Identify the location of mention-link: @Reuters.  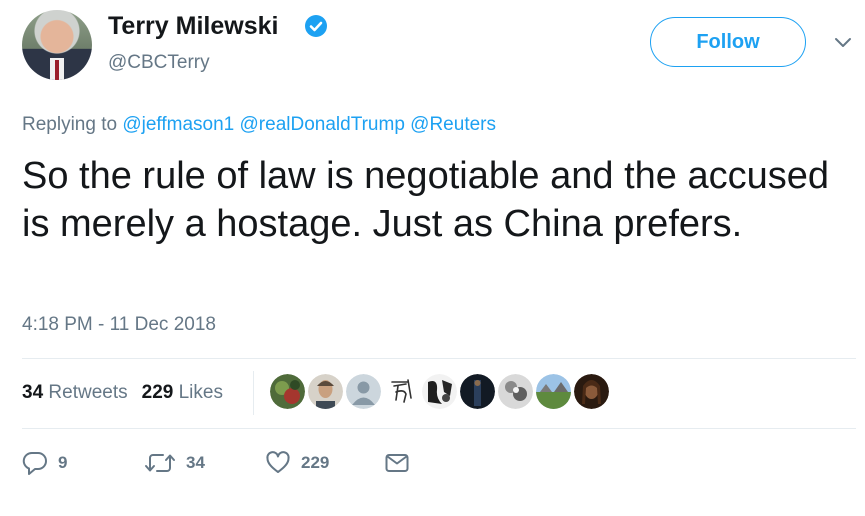
(453, 124).